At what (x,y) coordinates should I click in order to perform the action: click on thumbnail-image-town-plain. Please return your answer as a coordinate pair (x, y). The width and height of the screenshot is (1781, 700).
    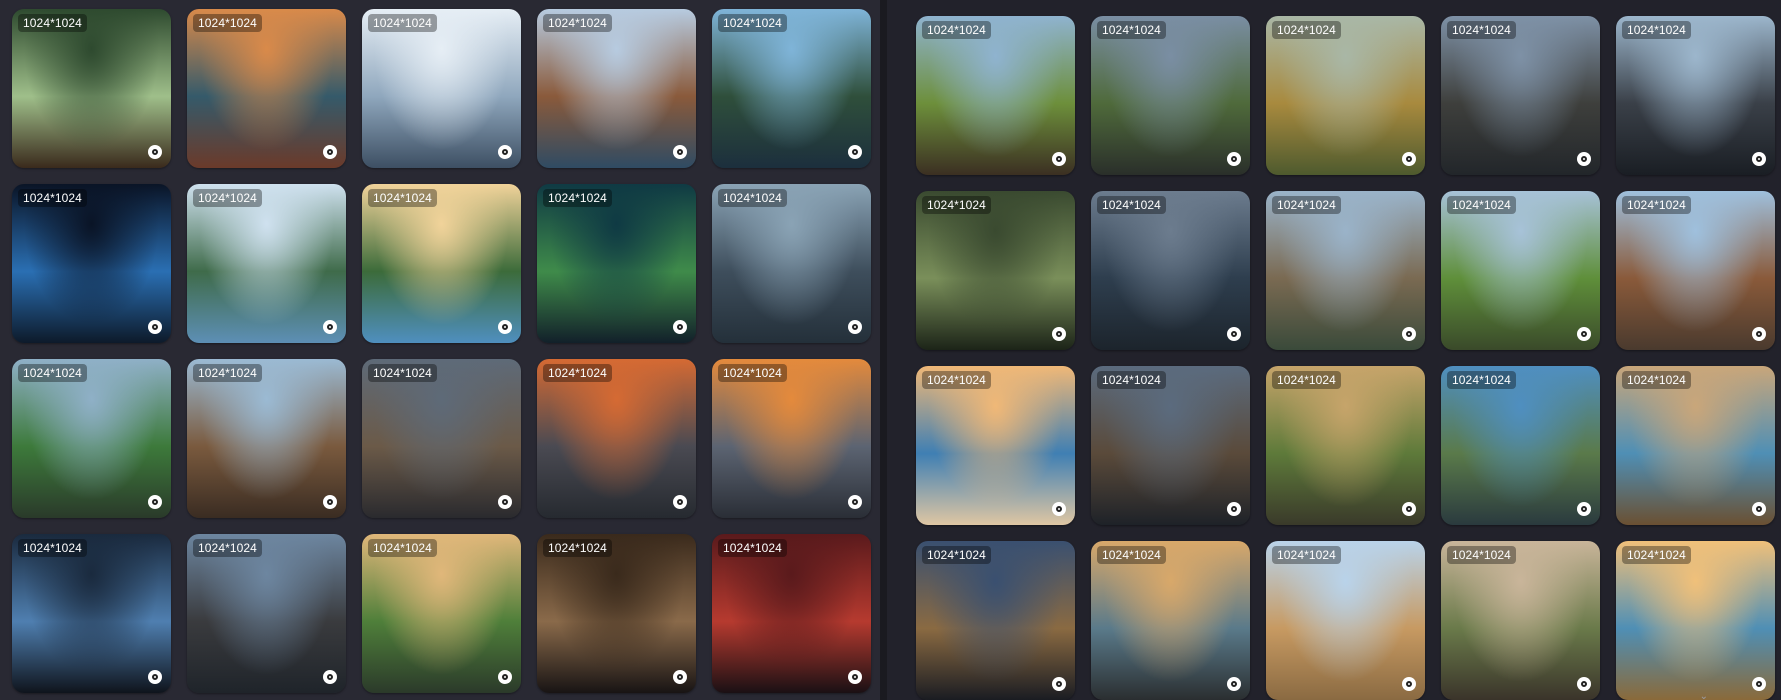
    Looking at the image, I should click on (1520, 620).